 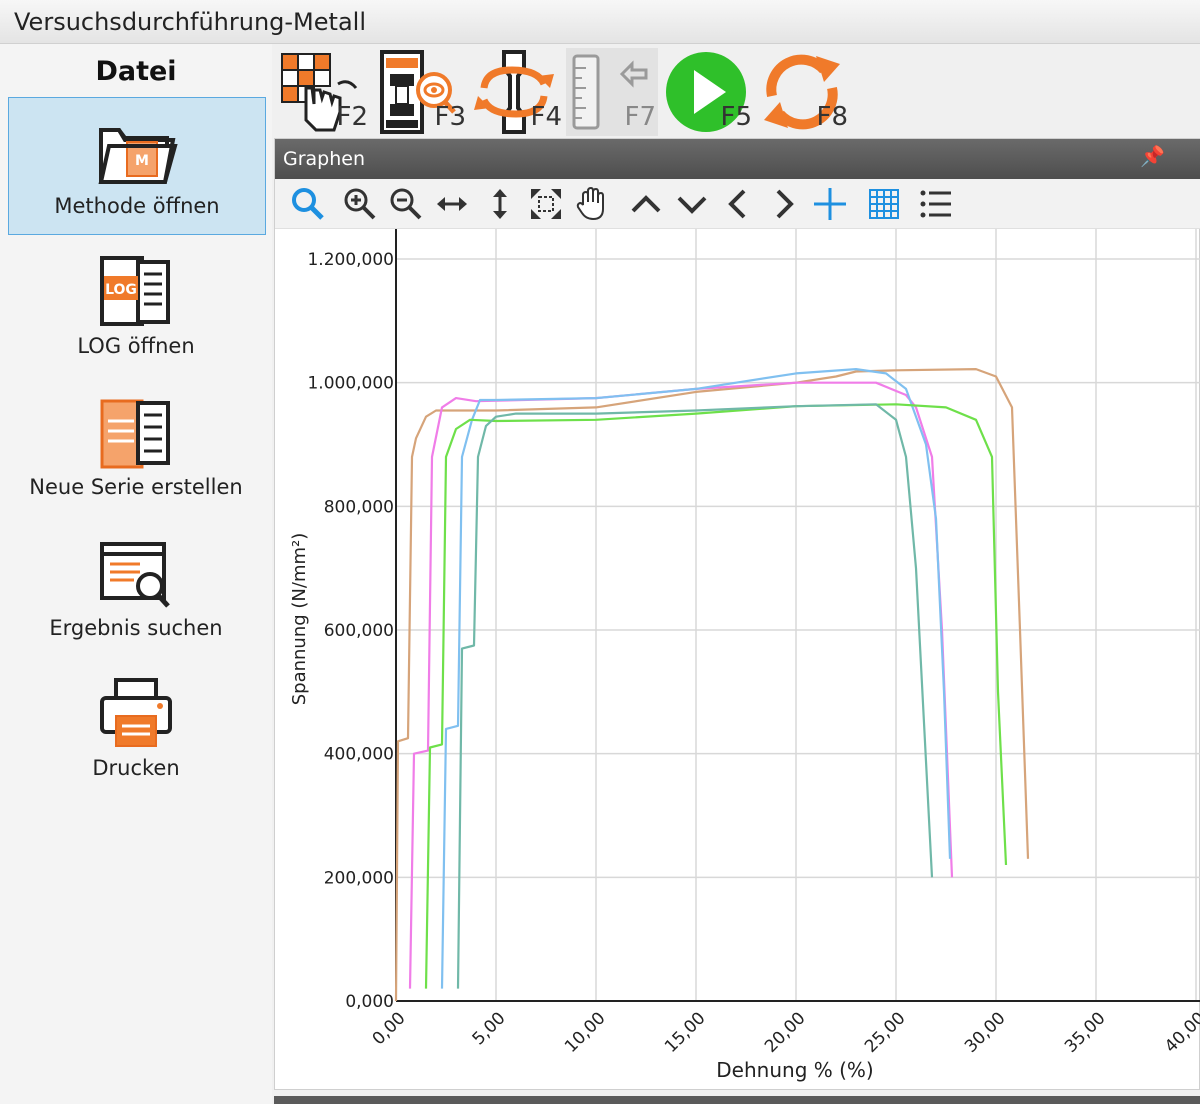 I want to click on sidebar-item-label: Drucken, so click(x=136, y=768).